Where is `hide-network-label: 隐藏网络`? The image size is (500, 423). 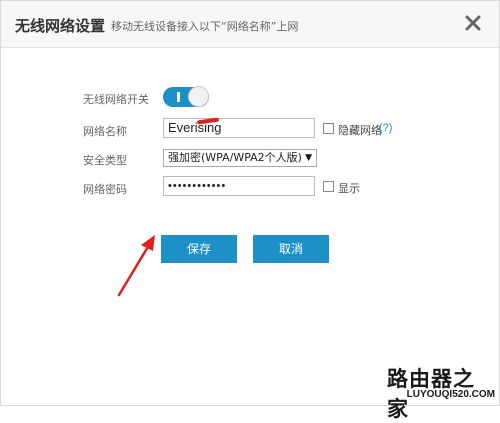
hide-network-label: 隐藏网络 is located at coordinates (360, 130).